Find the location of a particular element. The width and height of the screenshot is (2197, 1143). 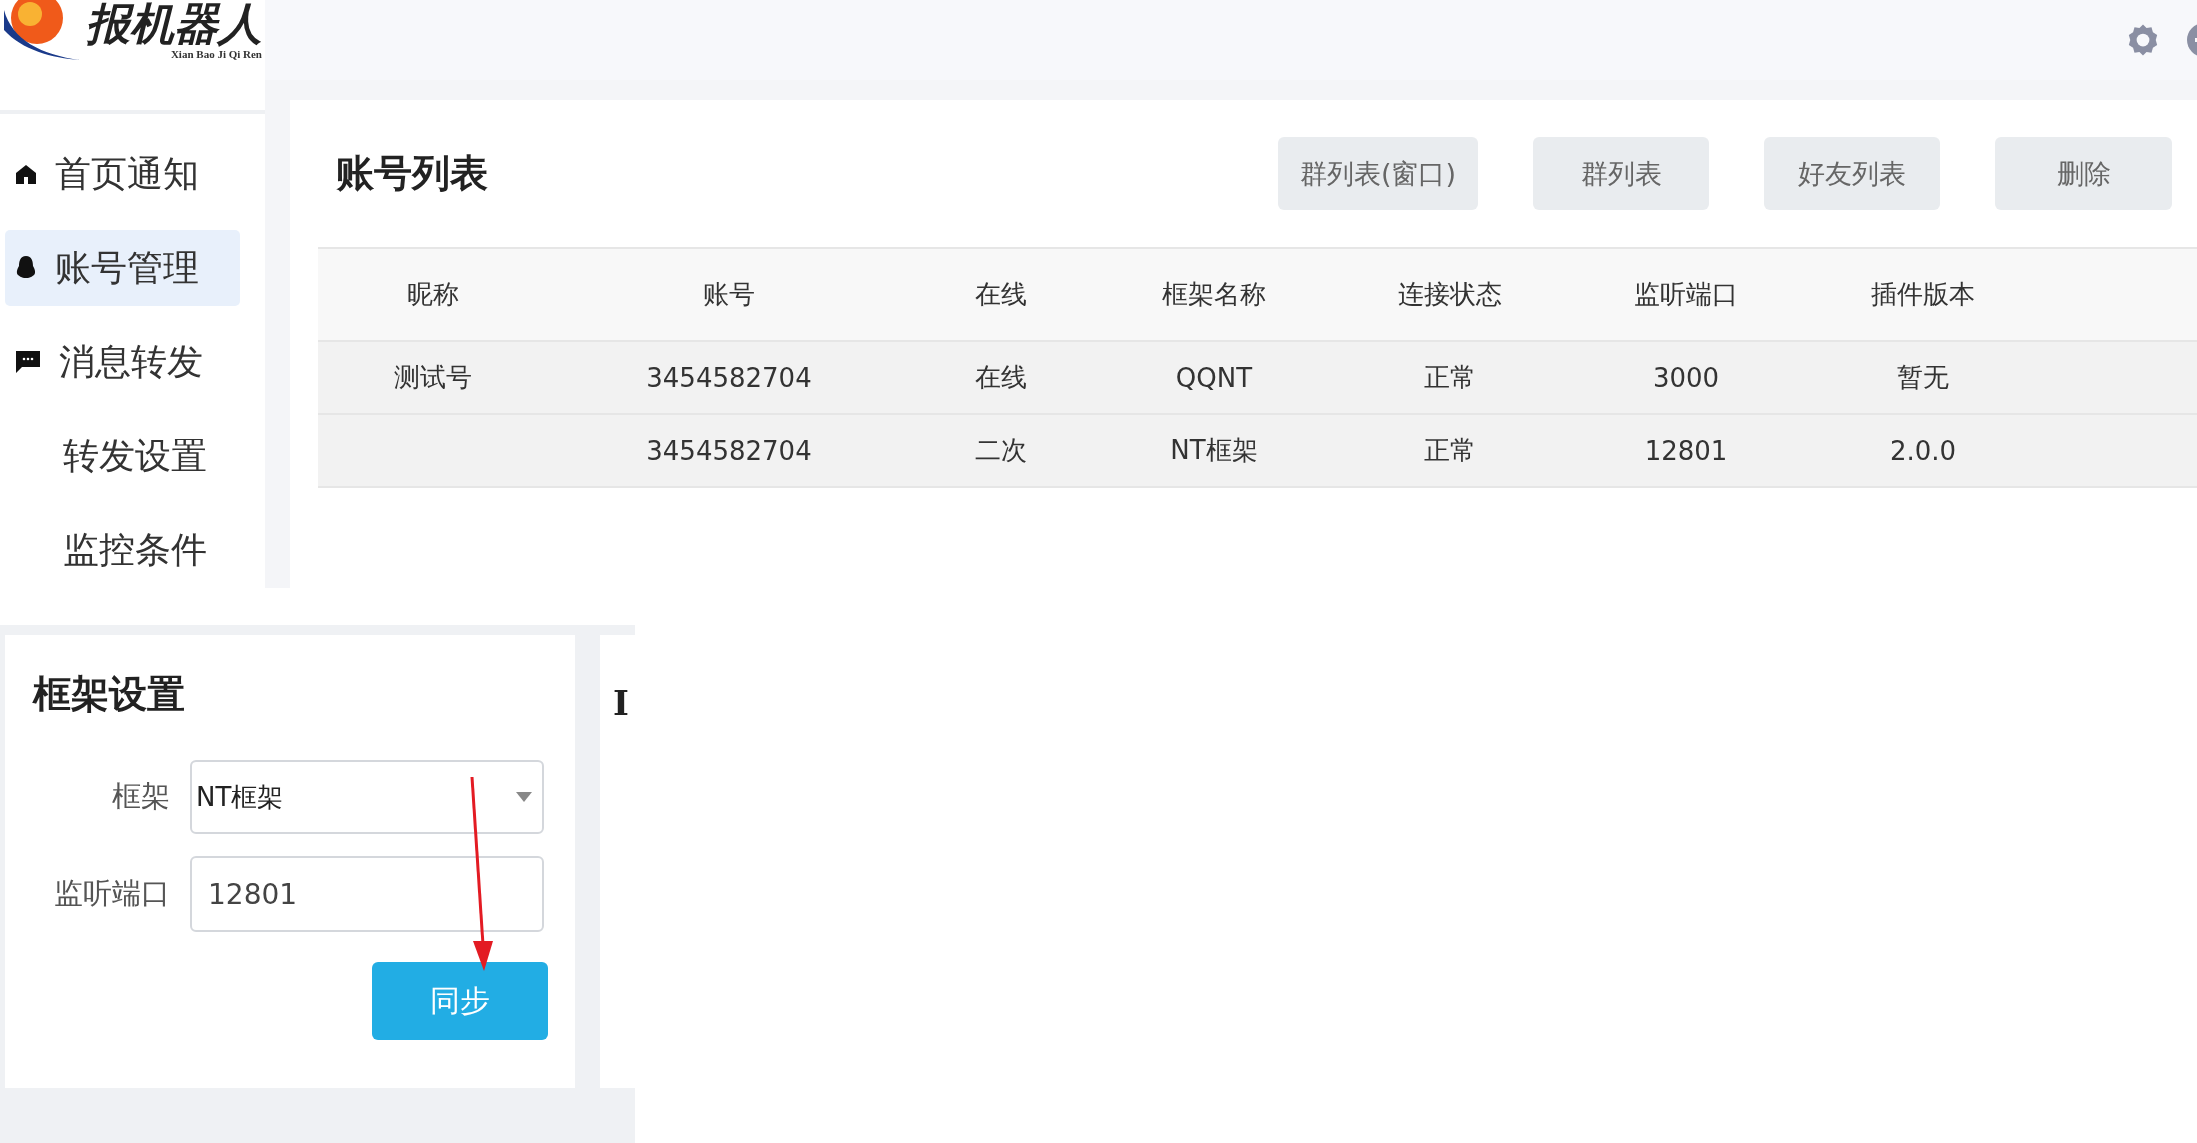

sidebar-item: 消息转发 is located at coordinates (122, 362).